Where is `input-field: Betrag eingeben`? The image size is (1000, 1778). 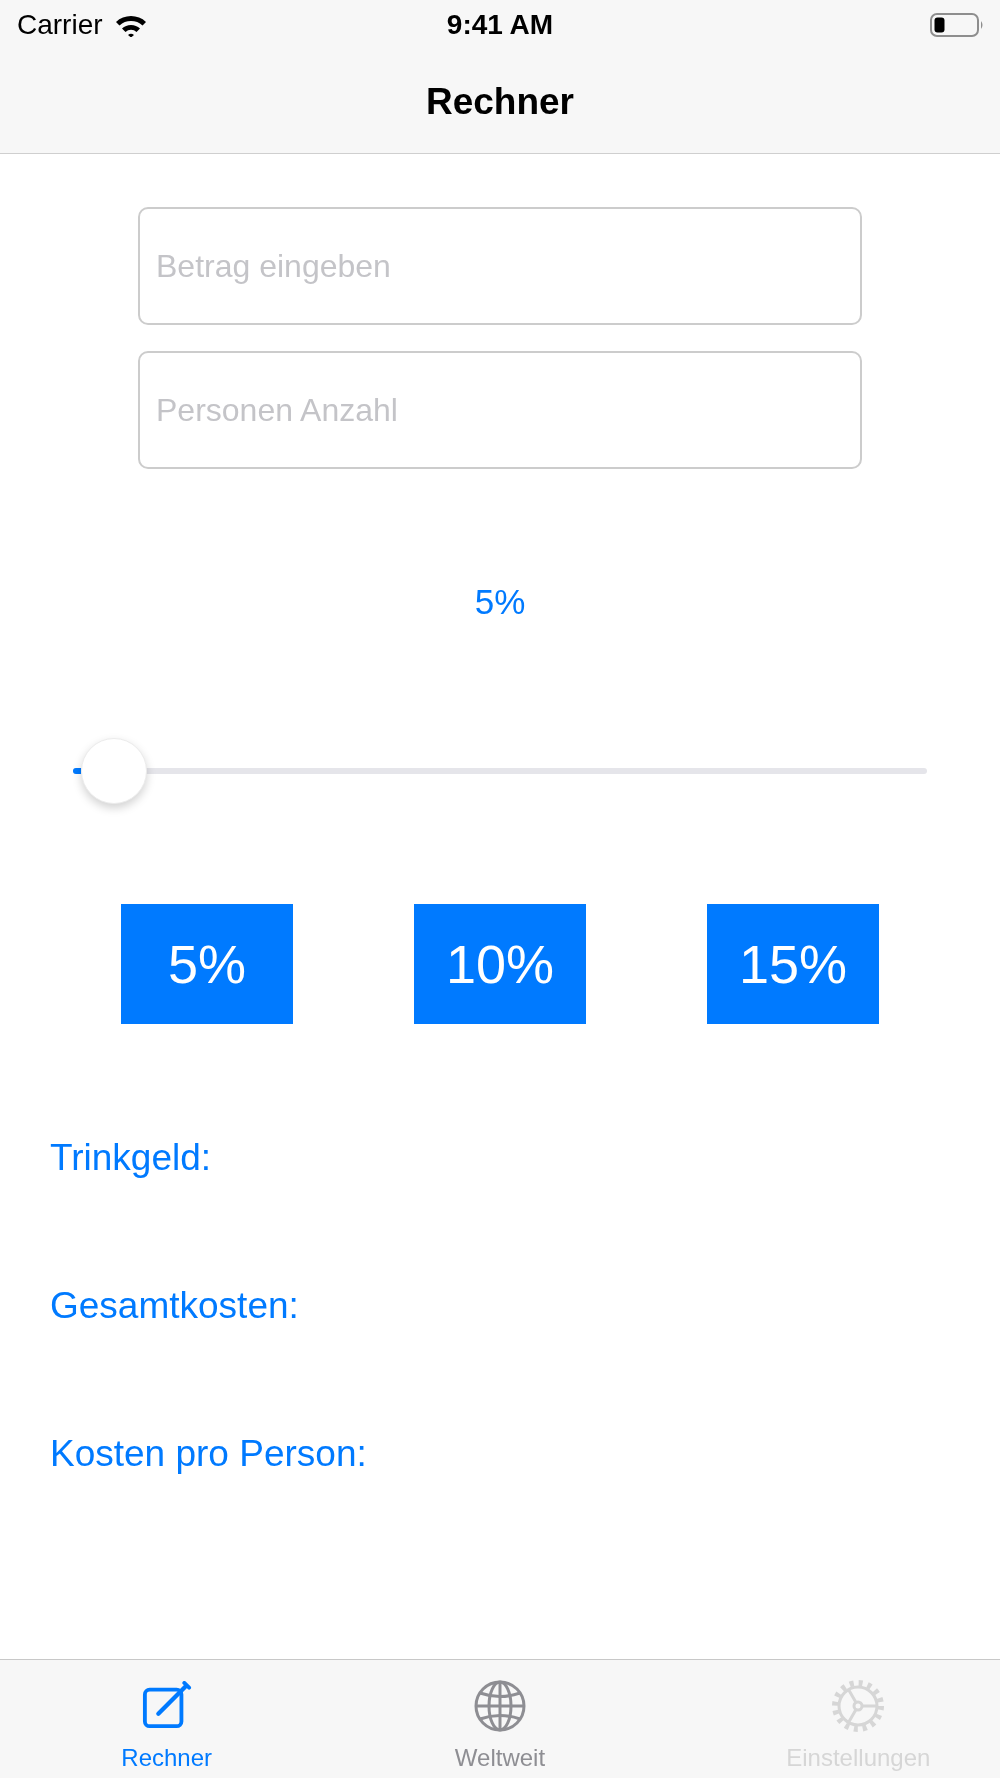
input-field: Betrag eingeben is located at coordinates (500, 266).